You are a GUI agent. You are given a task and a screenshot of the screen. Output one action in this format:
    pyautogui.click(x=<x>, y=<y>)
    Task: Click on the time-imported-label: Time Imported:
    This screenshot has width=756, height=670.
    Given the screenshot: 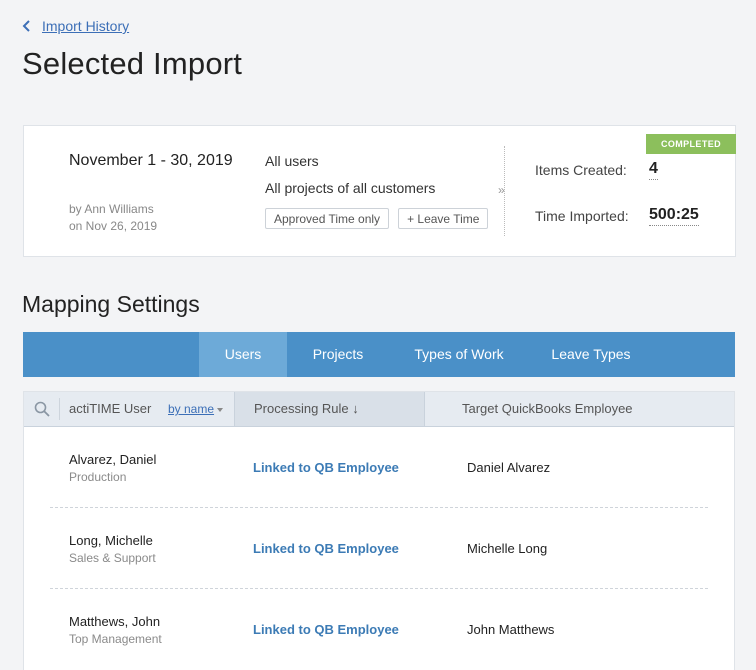 What is the action you would take?
    pyautogui.click(x=582, y=216)
    